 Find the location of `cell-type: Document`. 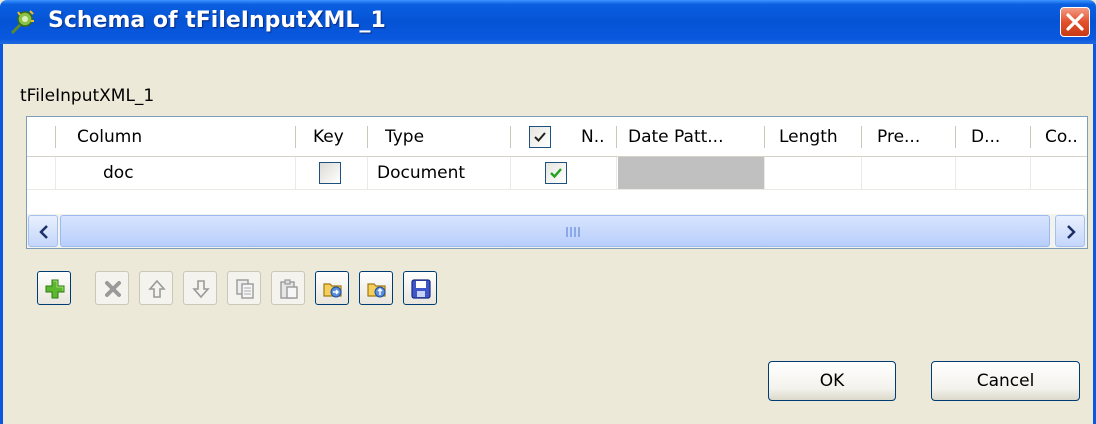

cell-type: Document is located at coordinates (421, 173).